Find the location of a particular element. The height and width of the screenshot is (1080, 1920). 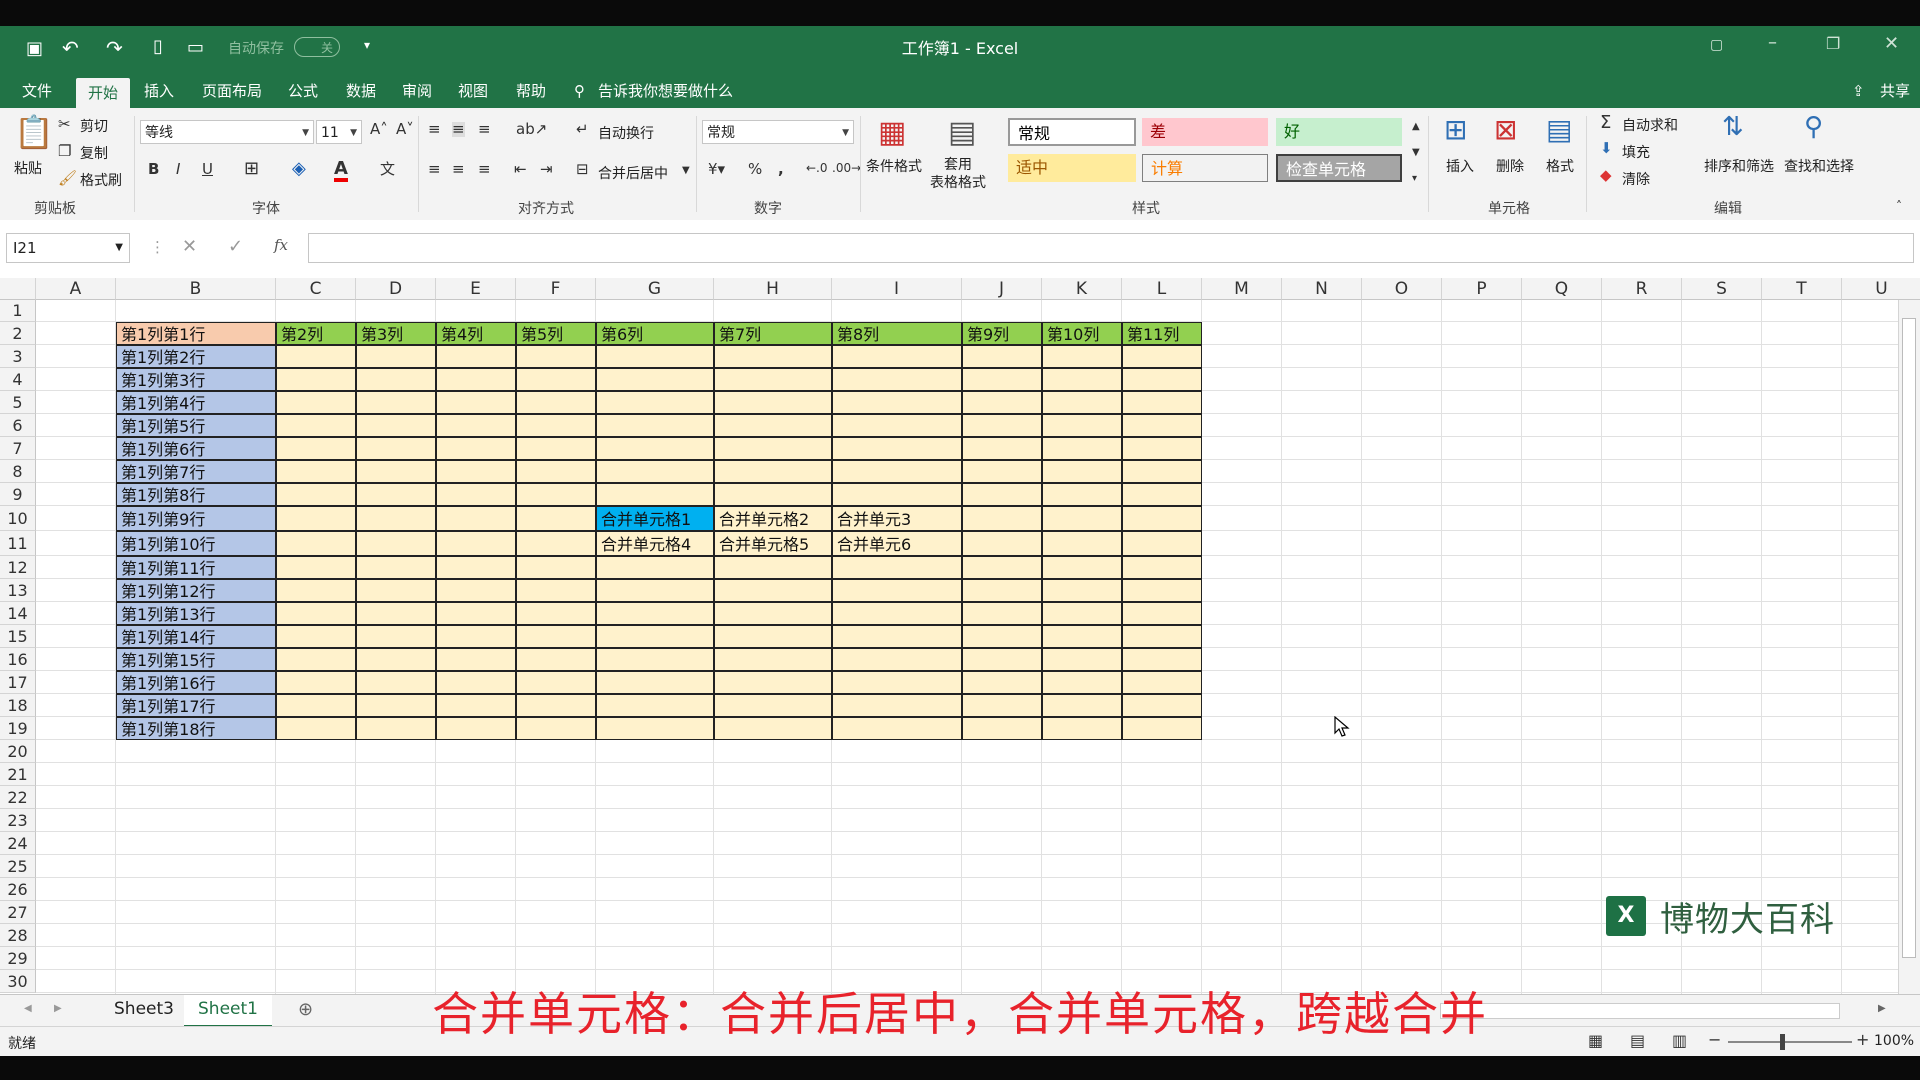

number-format-select: 常规 ▼ is located at coordinates (778, 132).